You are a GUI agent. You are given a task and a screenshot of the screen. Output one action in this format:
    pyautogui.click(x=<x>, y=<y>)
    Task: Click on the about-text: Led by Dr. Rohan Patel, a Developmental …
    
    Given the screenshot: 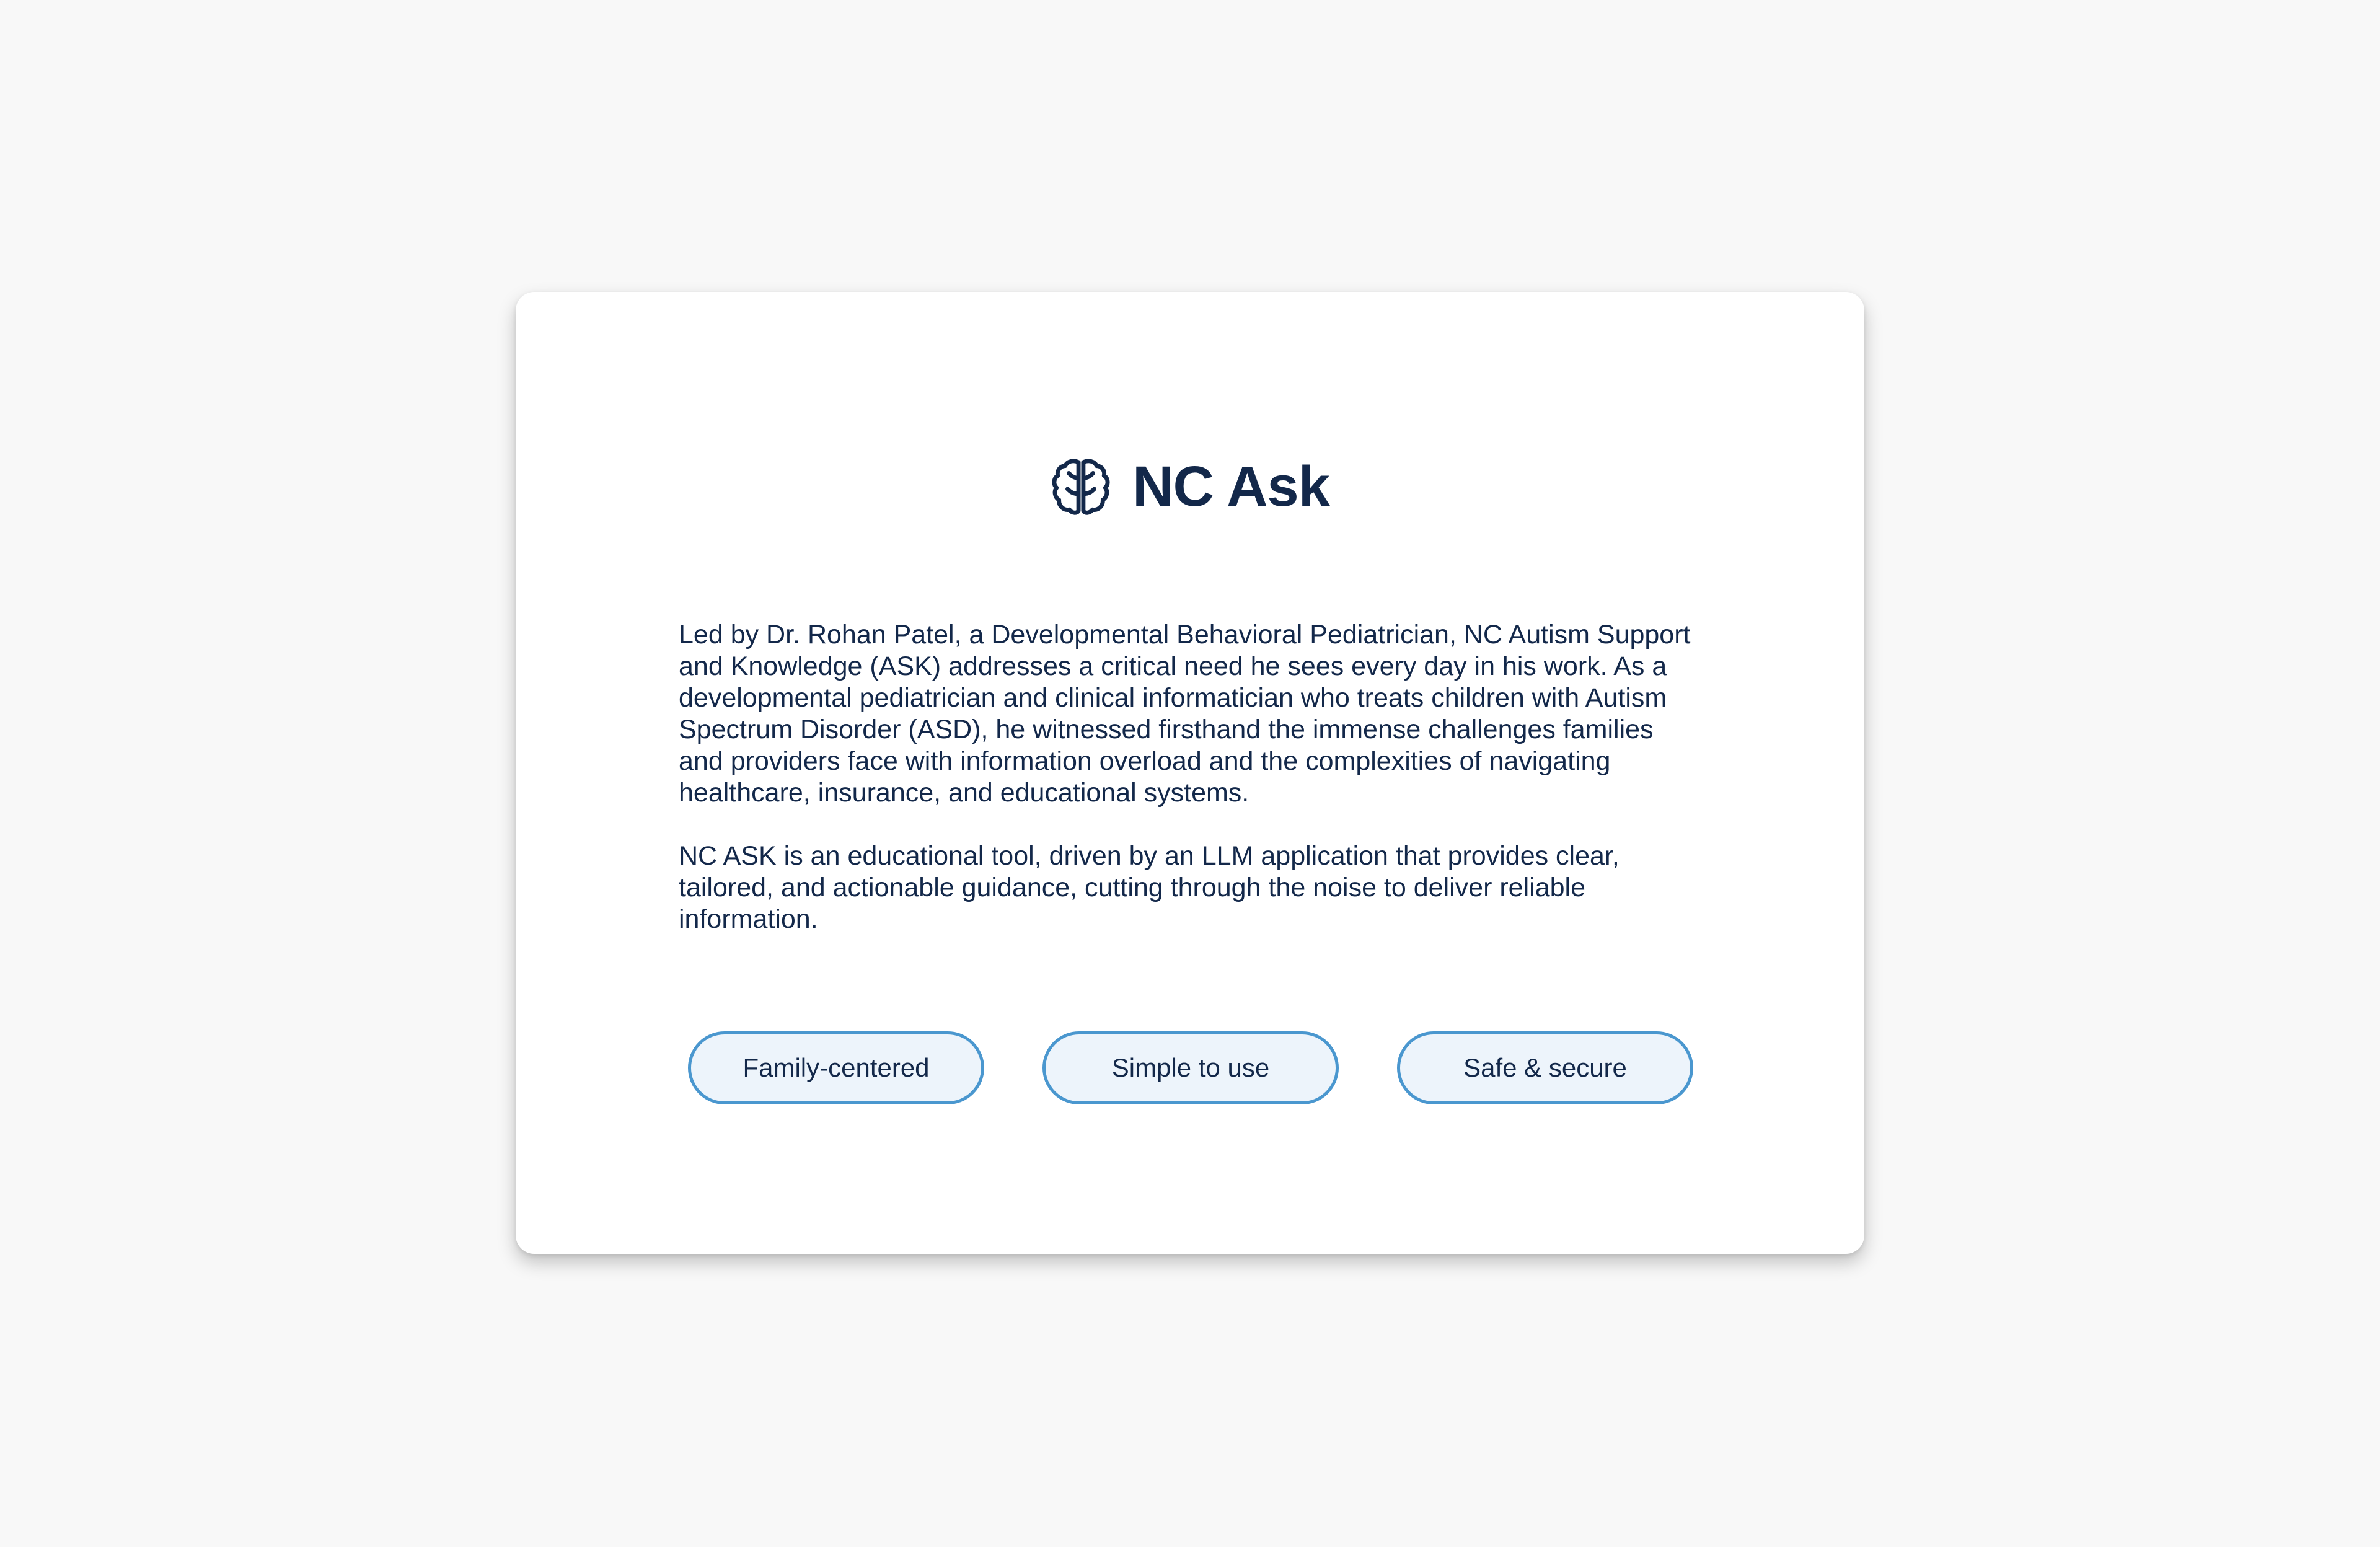 What is the action you would take?
    pyautogui.click(x=1190, y=793)
    